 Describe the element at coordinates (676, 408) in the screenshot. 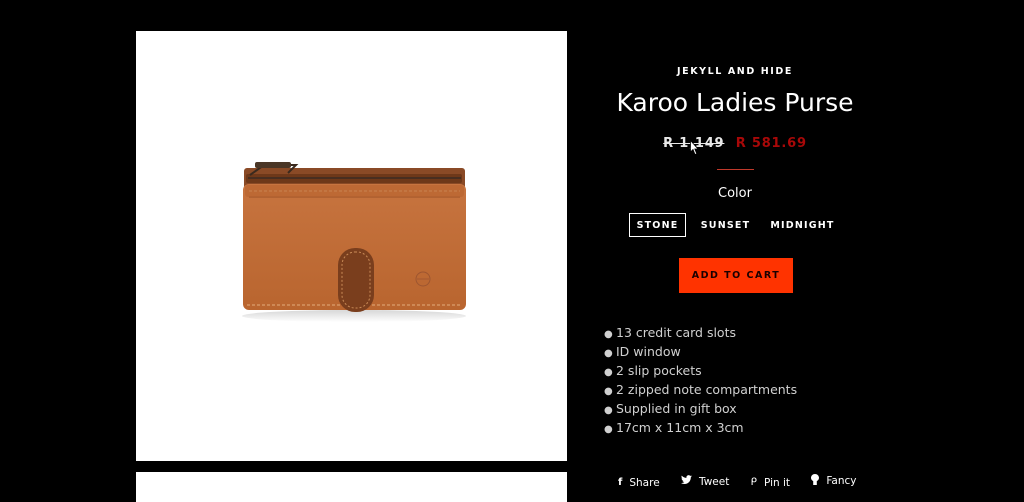

I see `feature-text: Supplied in gift box` at that location.